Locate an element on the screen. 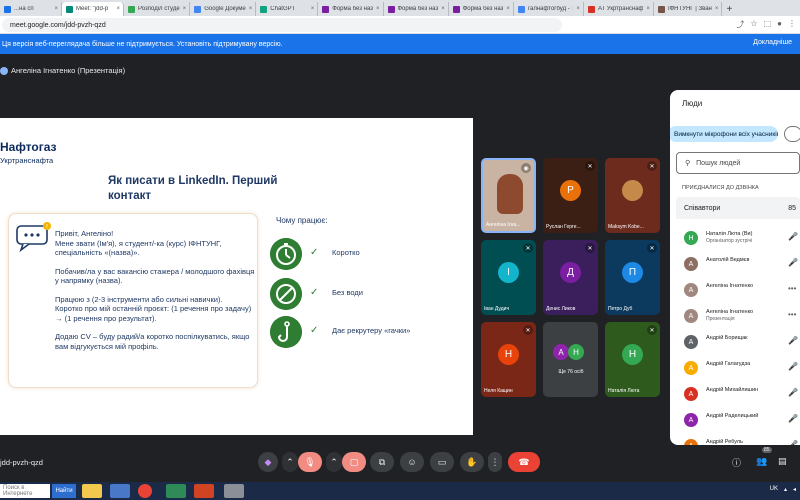  infobar-learn-more-link: Докладніше is located at coordinates (772, 42).